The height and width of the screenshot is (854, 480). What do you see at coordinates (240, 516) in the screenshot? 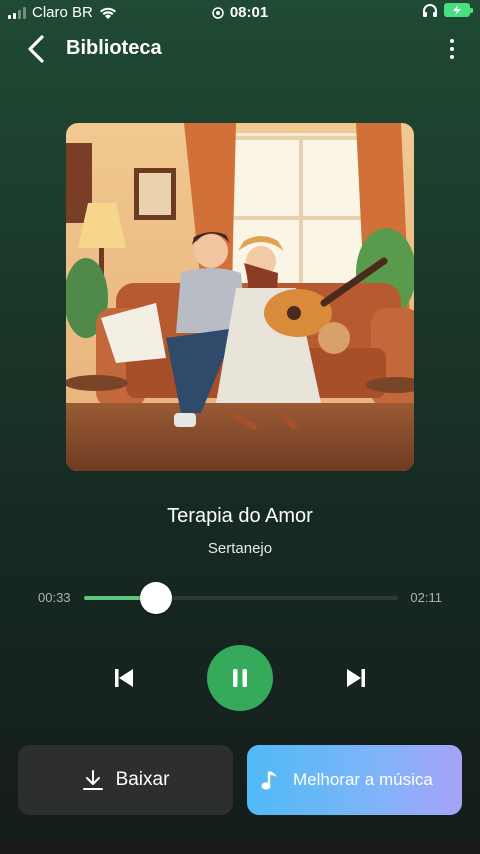
I see `track-title: Terapia do Amor` at bounding box center [240, 516].